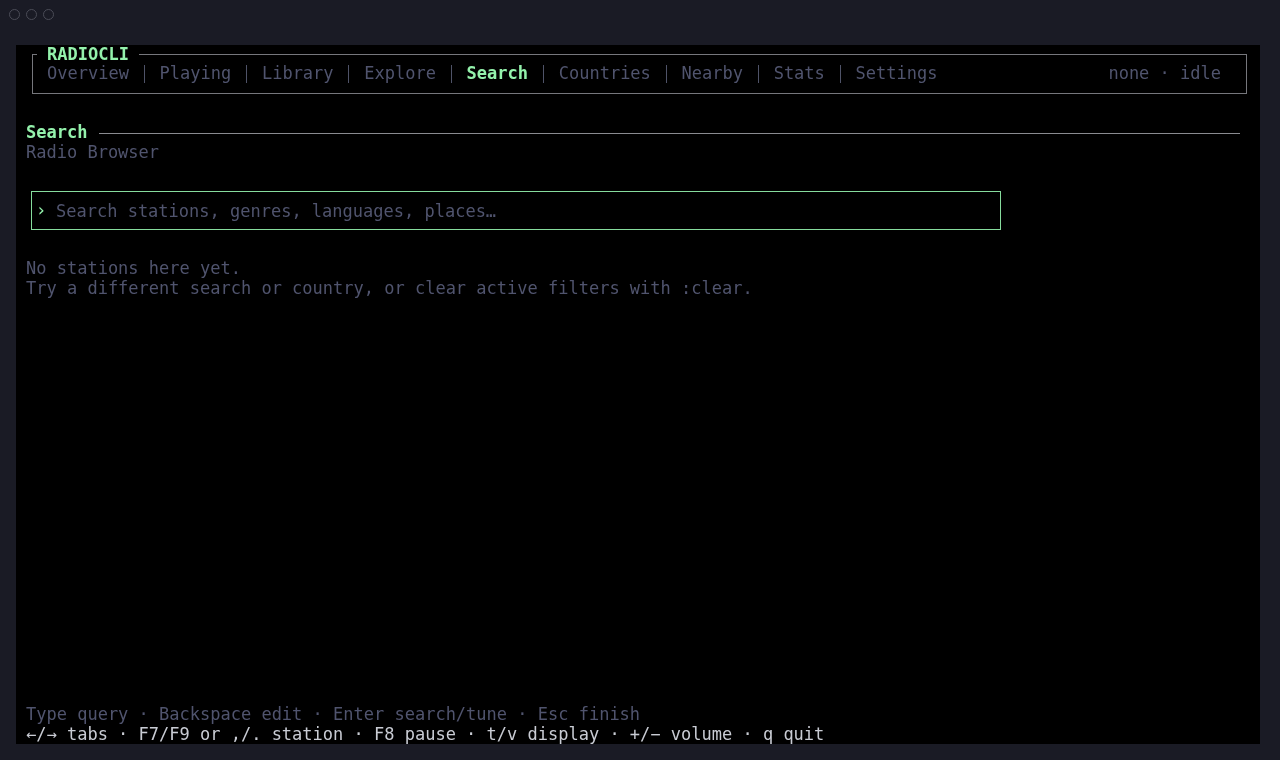 The width and height of the screenshot is (1280, 760). I want to click on section-subtitle: Radio Browser, so click(93, 152).